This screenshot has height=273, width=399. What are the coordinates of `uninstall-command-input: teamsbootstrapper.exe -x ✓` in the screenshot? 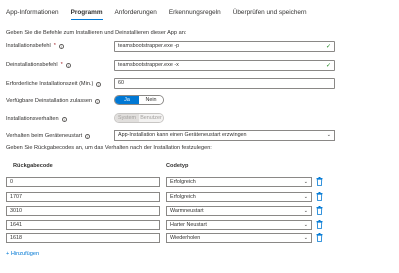 It's located at (224, 65).